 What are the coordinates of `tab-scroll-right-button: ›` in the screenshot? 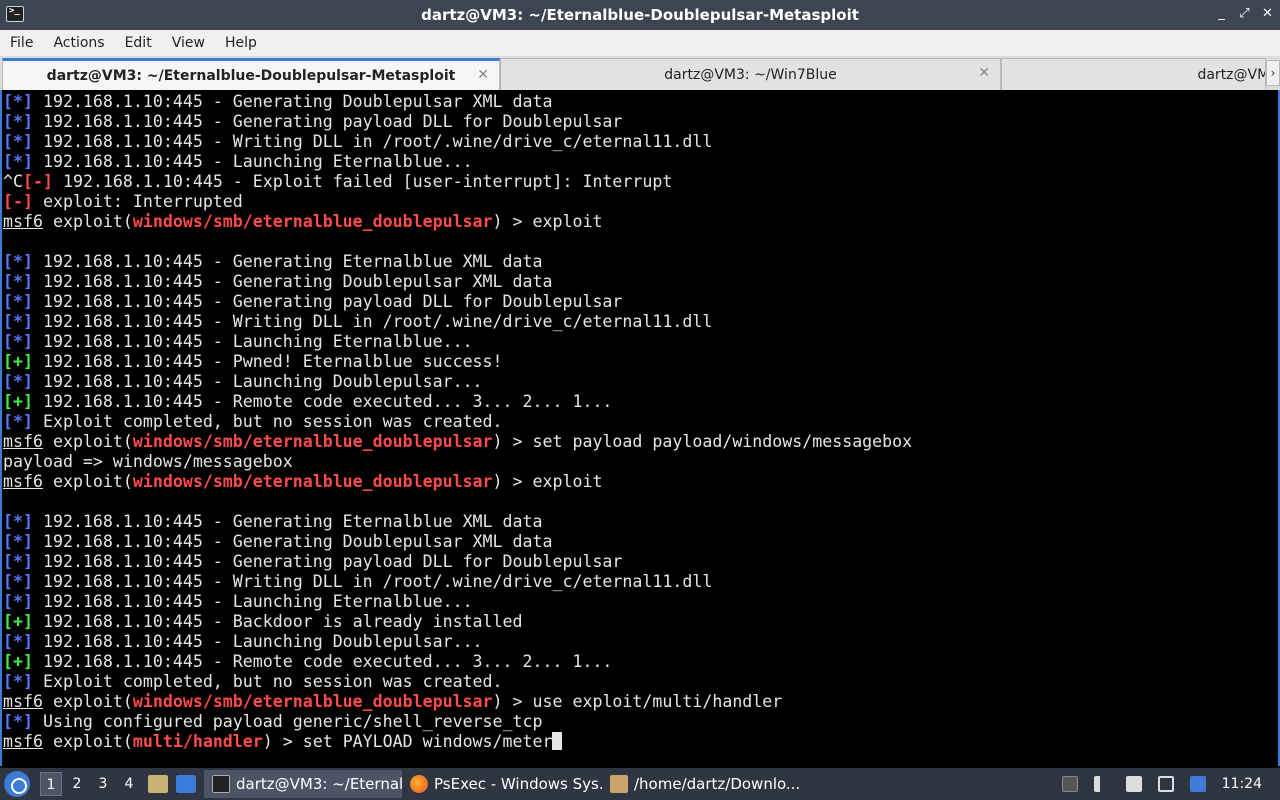 It's located at (1273, 73).